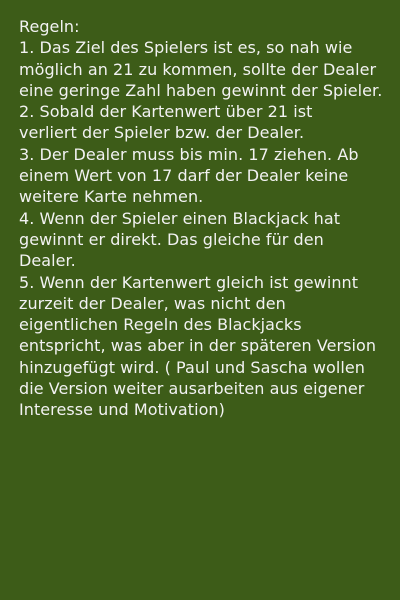 Image resolution: width=400 pixels, height=600 pixels. Describe the element at coordinates (171, 239) in the screenshot. I see `rule-line: gewinnt er direkt. Das gleiche für den` at that location.